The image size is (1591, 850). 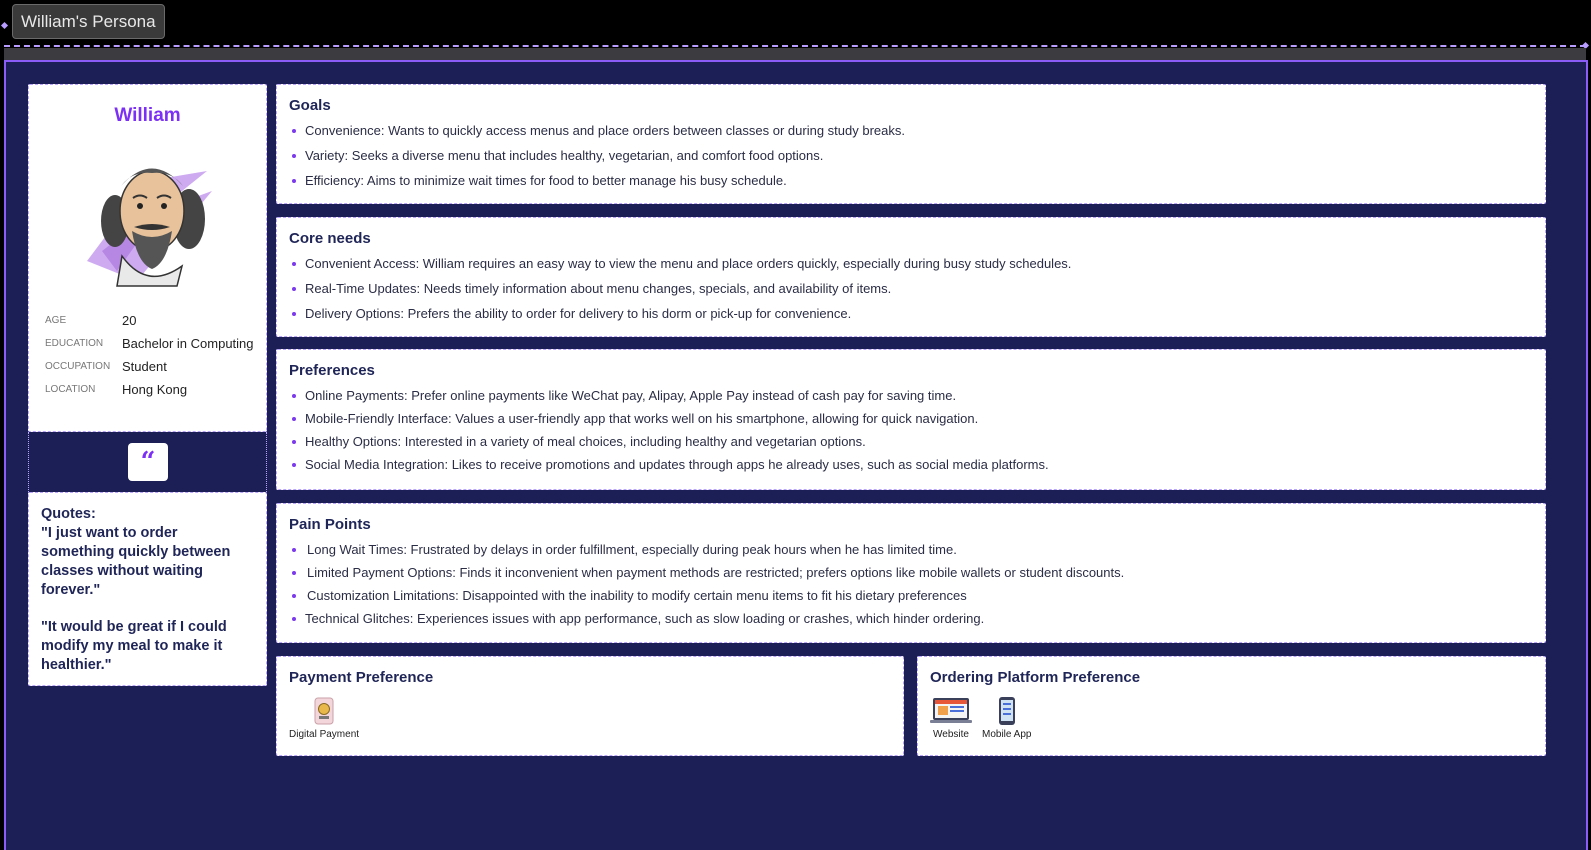 What do you see at coordinates (144, 366) in the screenshot?
I see `info-value: Student` at bounding box center [144, 366].